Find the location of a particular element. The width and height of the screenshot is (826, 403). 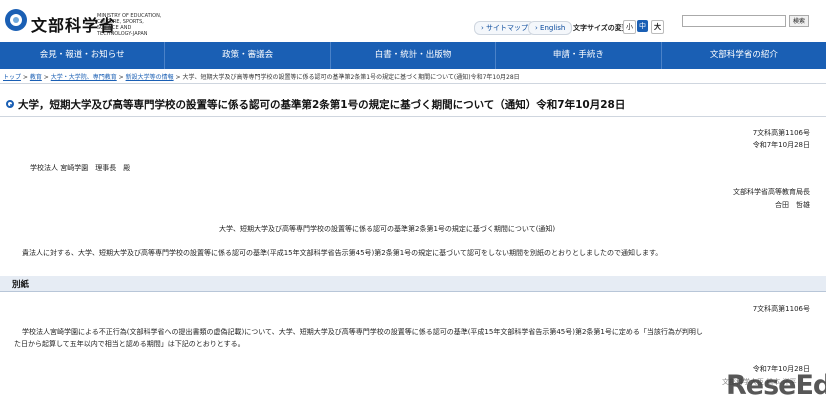

breadcrumb-top: トップ is located at coordinates (12, 77).